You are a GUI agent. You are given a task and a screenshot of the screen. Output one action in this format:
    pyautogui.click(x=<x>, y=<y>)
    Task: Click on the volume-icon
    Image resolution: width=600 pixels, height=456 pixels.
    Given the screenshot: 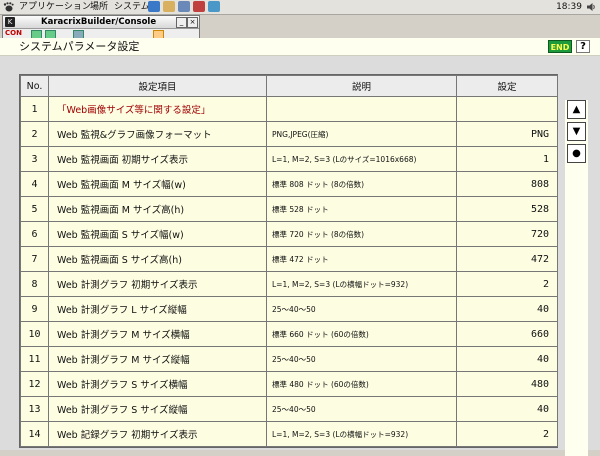 What is the action you would take?
    pyautogui.click(x=591, y=7)
    